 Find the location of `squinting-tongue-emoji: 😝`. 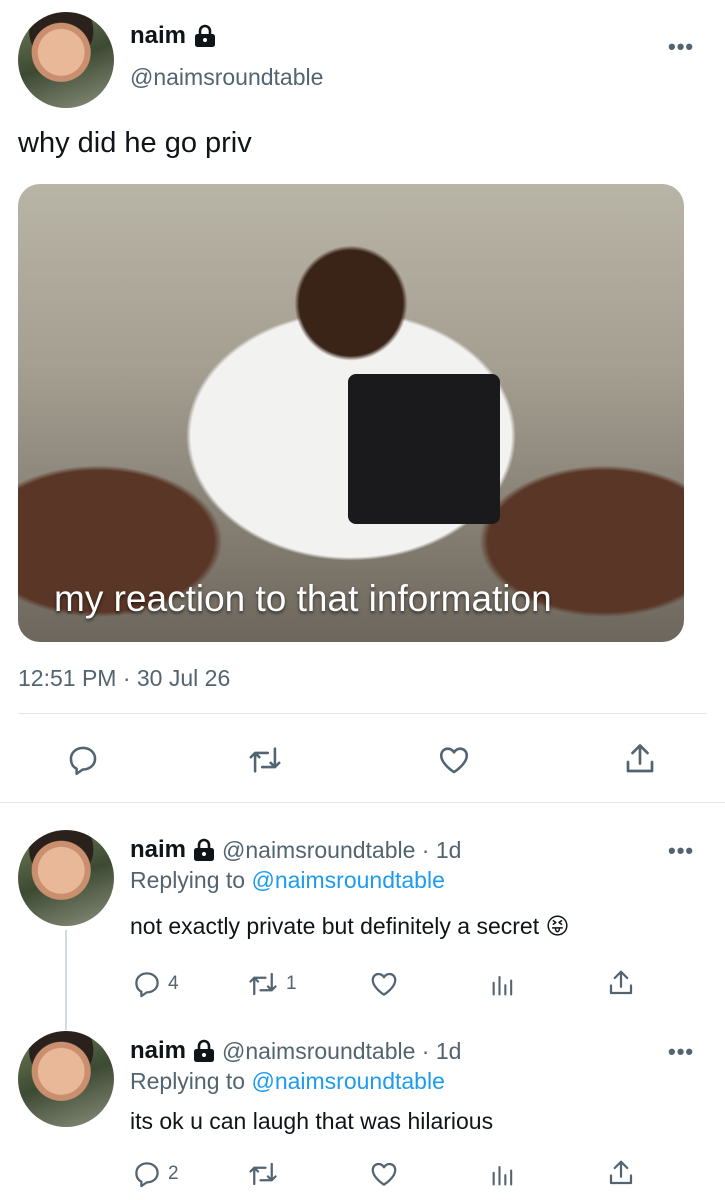

squinting-tongue-emoji: 😝 is located at coordinates (557, 926).